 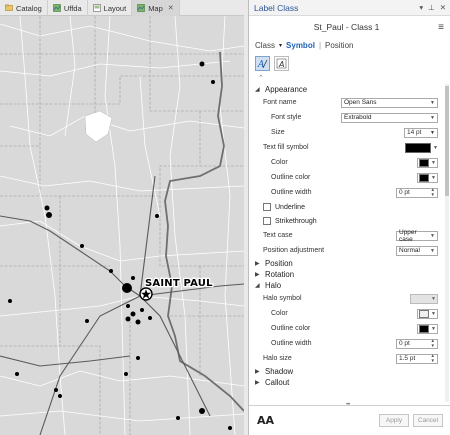 I want to click on resize-grip-icon: •••, so click(x=348, y=405).